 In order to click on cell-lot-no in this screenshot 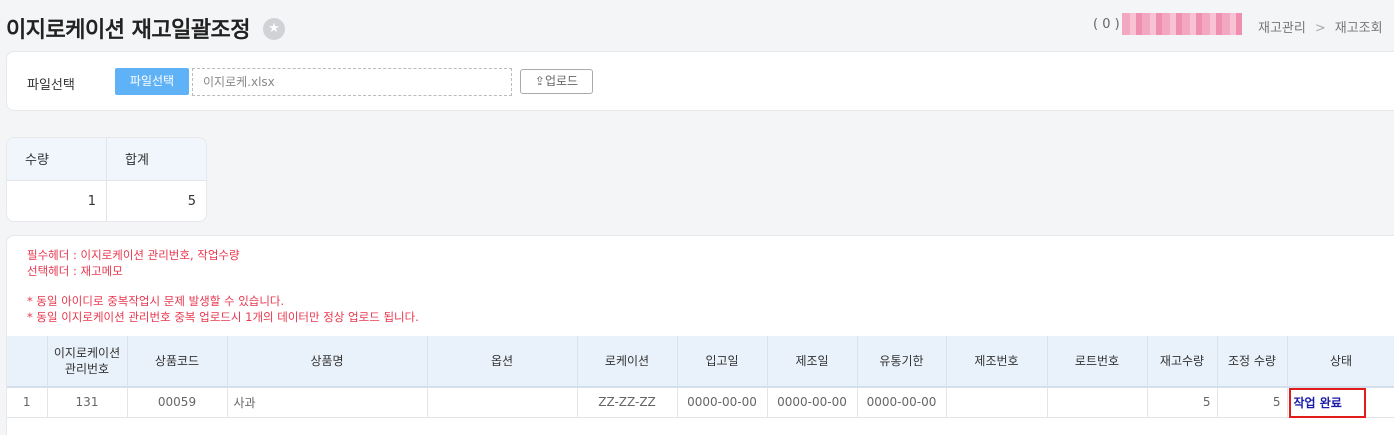, I will do `click(1097, 402)`.